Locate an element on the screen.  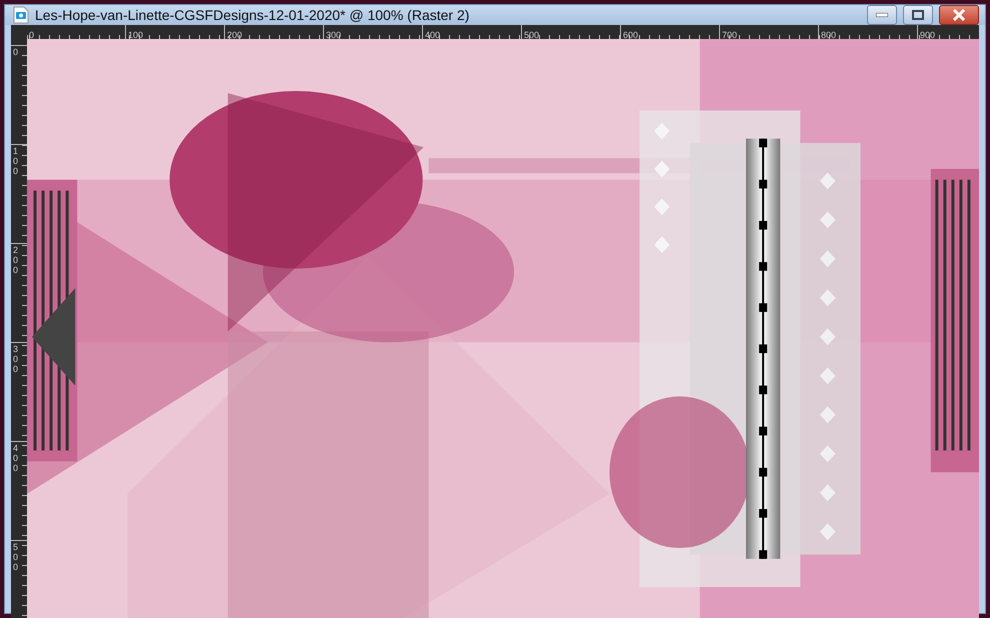
ruler-label: 600 is located at coordinates (630, 34).